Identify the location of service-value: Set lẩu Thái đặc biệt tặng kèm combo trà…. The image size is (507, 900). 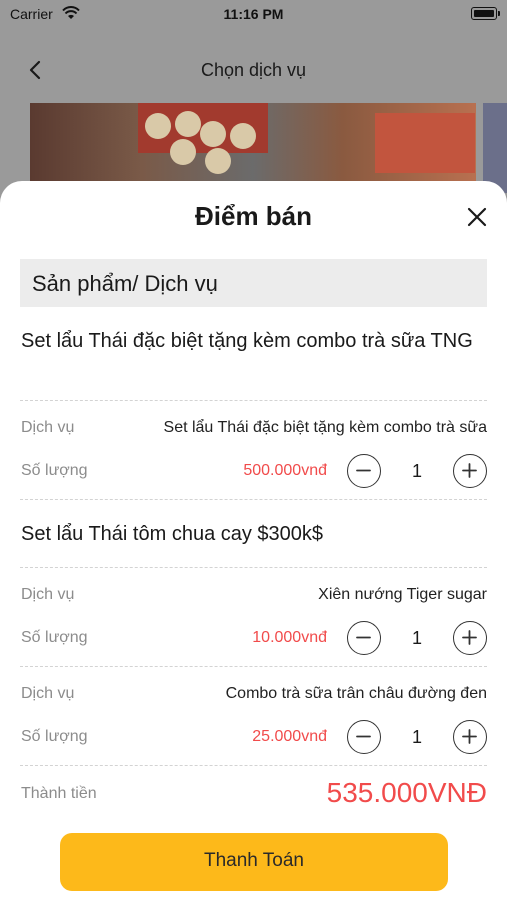
(325, 427).